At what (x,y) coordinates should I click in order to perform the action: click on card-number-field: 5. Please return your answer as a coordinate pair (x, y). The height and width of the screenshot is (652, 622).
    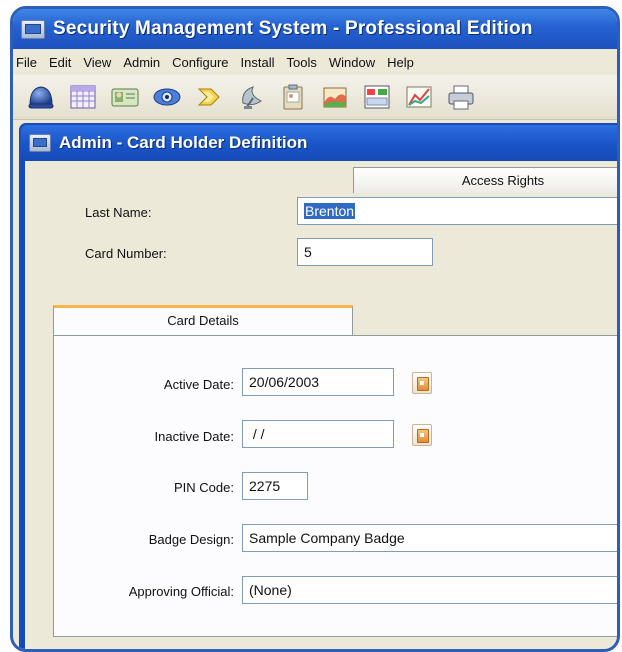
    Looking at the image, I should click on (365, 252).